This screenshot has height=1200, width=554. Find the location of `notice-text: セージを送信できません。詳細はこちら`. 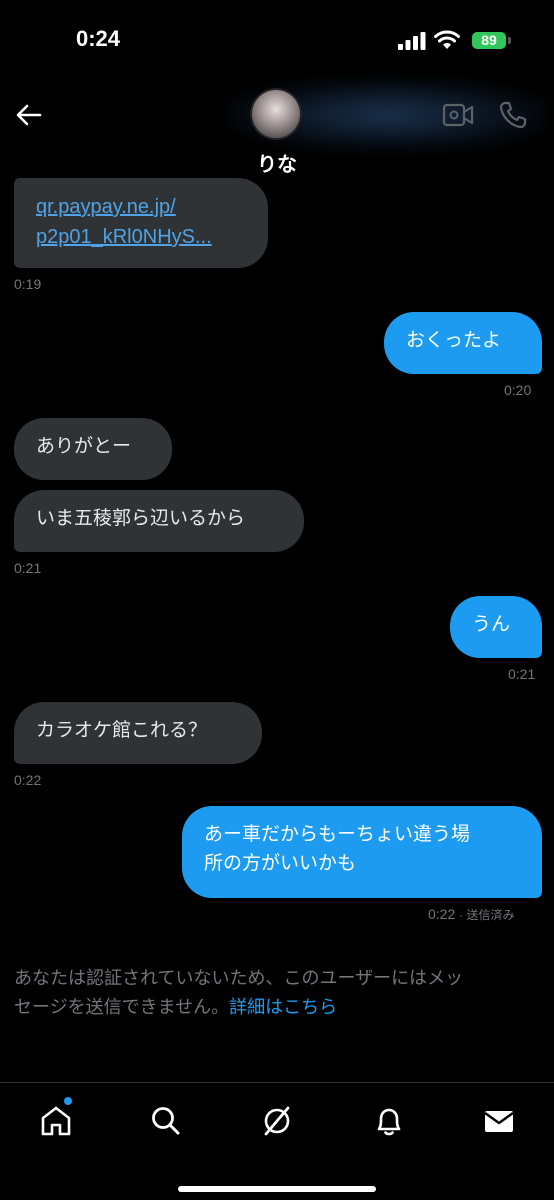

notice-text: セージを送信できません。詳細はこちら is located at coordinates (176, 1007).